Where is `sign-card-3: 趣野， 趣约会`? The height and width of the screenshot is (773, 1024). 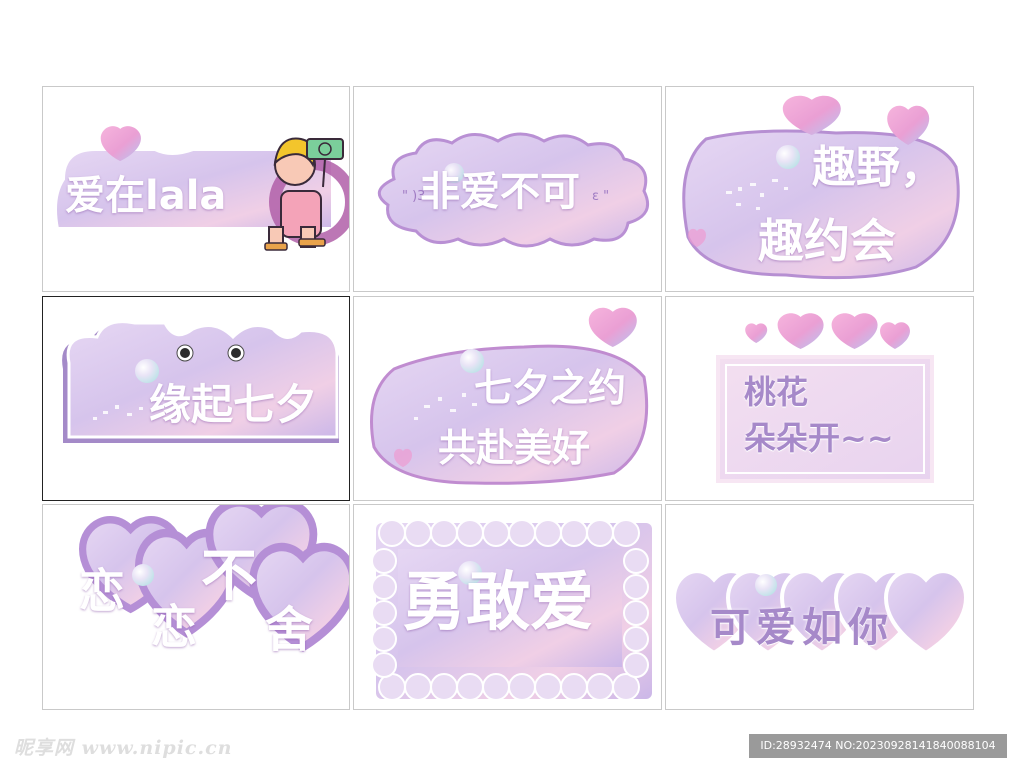
sign-card-3: 趣野， 趣约会 is located at coordinates (819, 189).